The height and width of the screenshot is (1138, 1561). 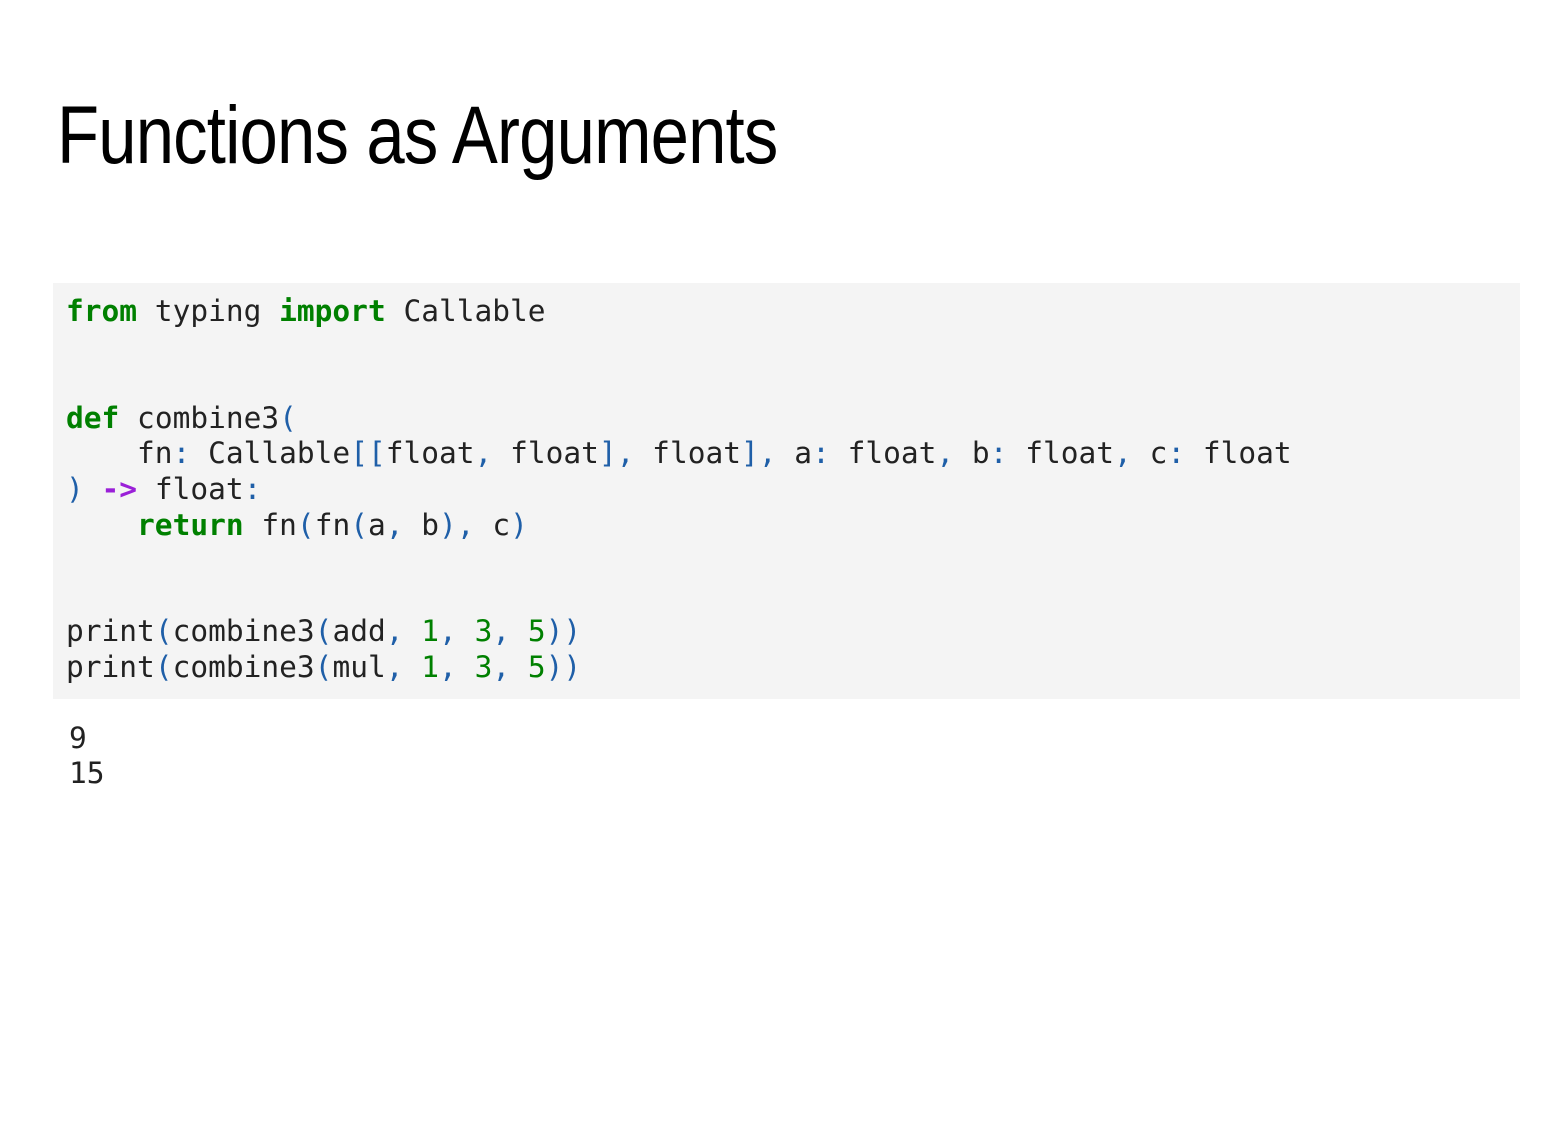 I want to click on code-line: from typing import Callable, so click(x=786, y=312).